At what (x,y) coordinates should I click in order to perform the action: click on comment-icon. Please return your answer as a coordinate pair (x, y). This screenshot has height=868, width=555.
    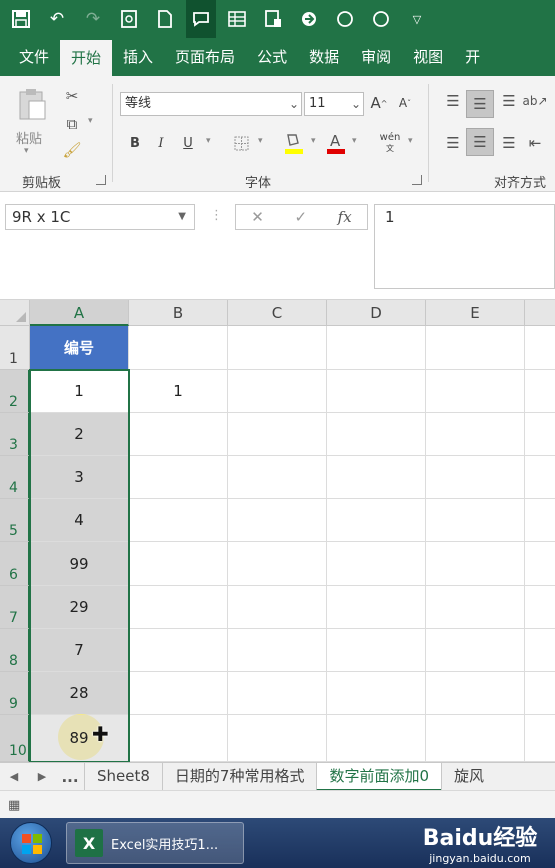
    Looking at the image, I should click on (201, 19).